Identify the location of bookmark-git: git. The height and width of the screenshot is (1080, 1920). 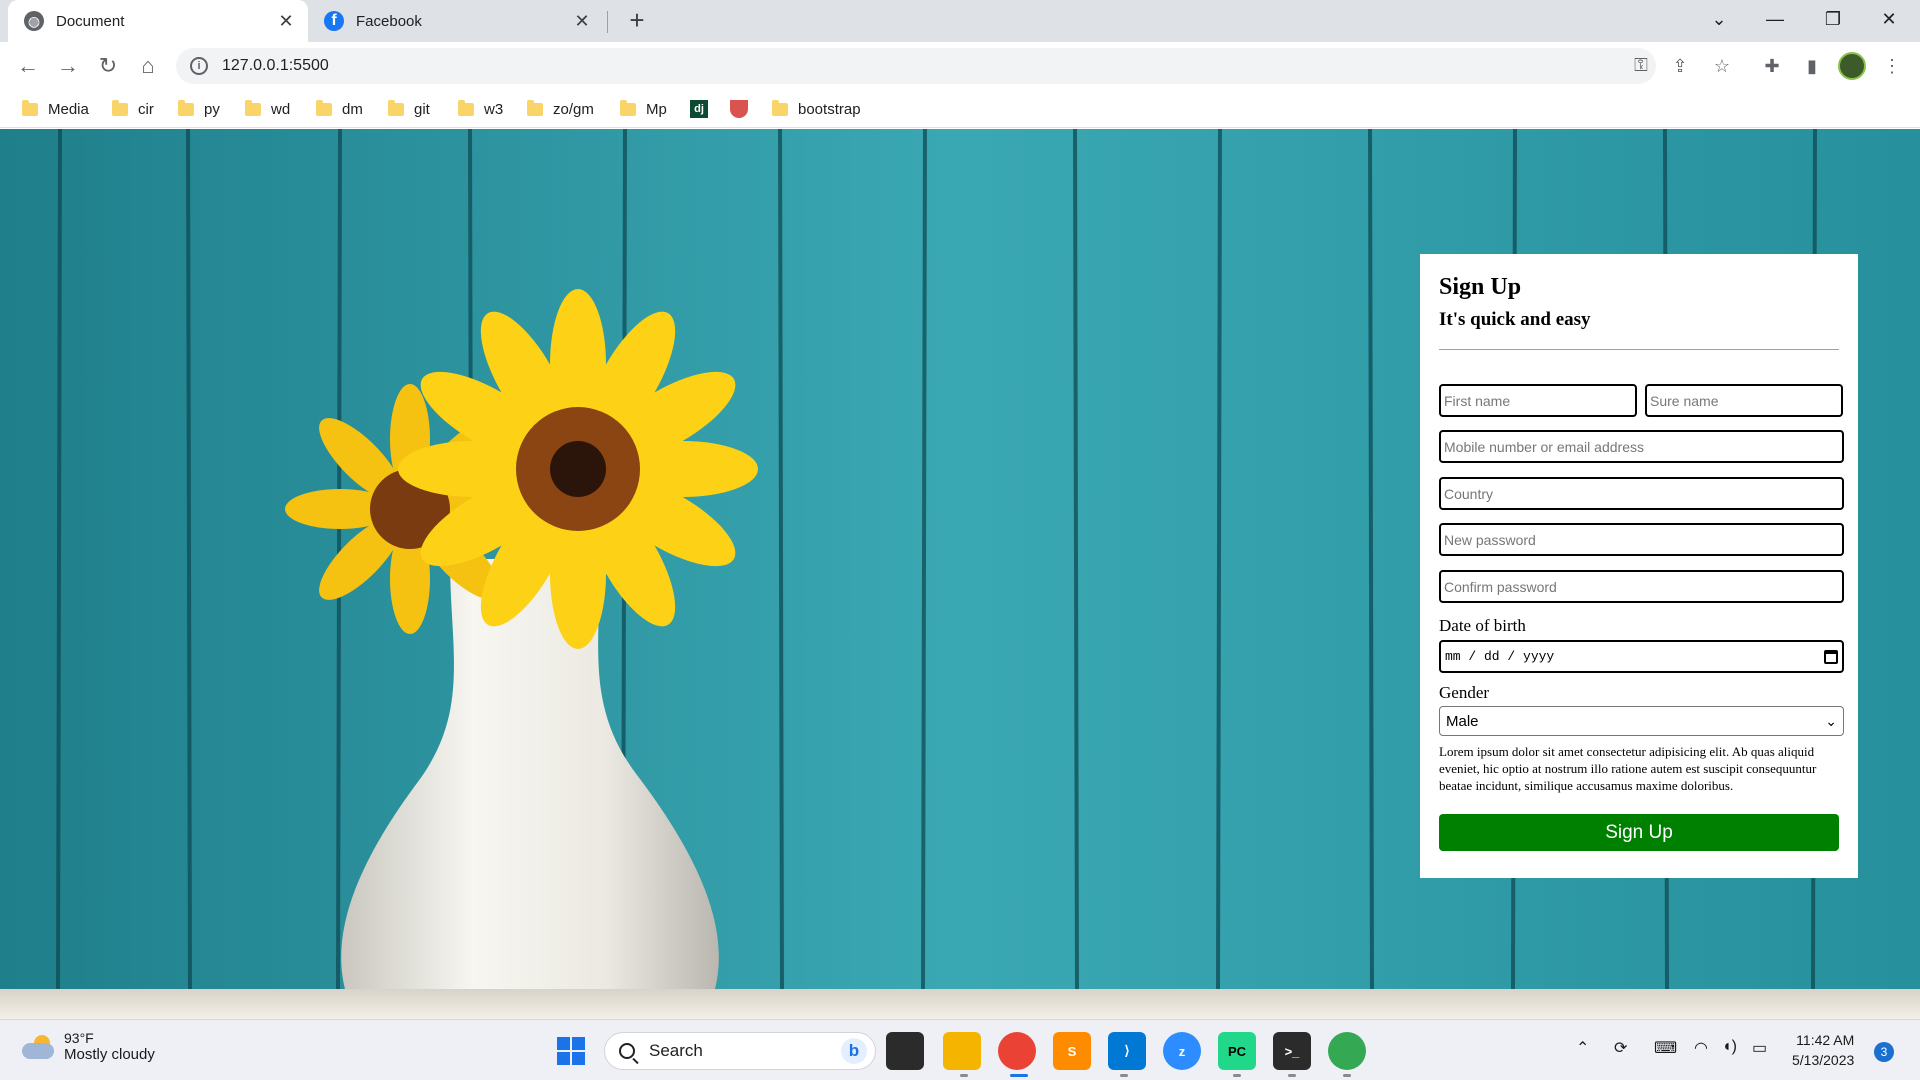
(409, 109).